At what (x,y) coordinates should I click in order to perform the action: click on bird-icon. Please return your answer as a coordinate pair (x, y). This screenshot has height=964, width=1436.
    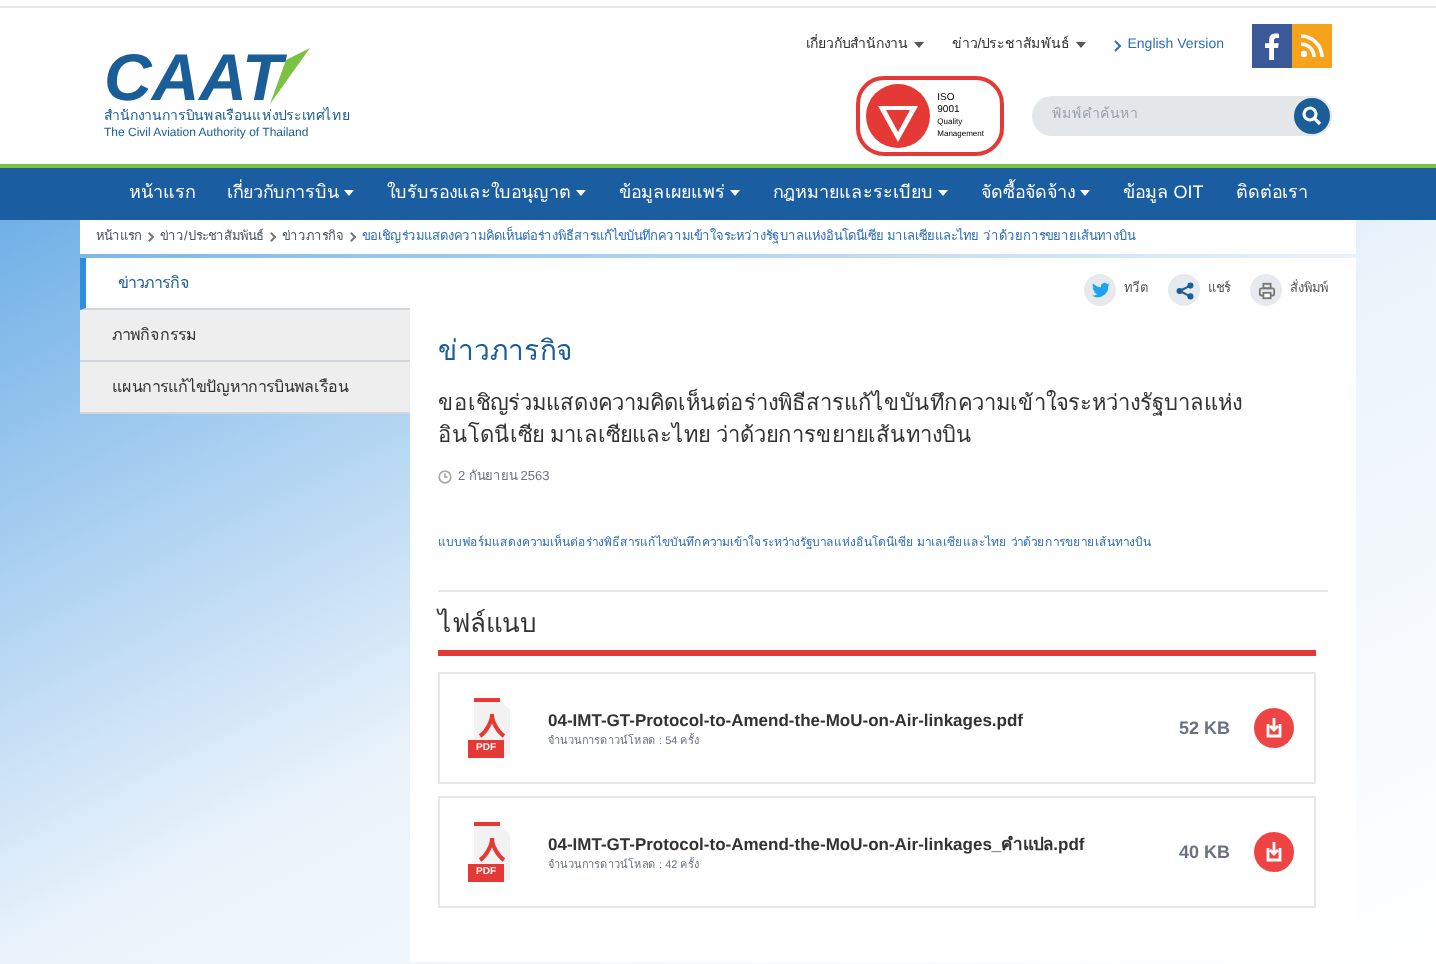
    Looking at the image, I should click on (1100, 290).